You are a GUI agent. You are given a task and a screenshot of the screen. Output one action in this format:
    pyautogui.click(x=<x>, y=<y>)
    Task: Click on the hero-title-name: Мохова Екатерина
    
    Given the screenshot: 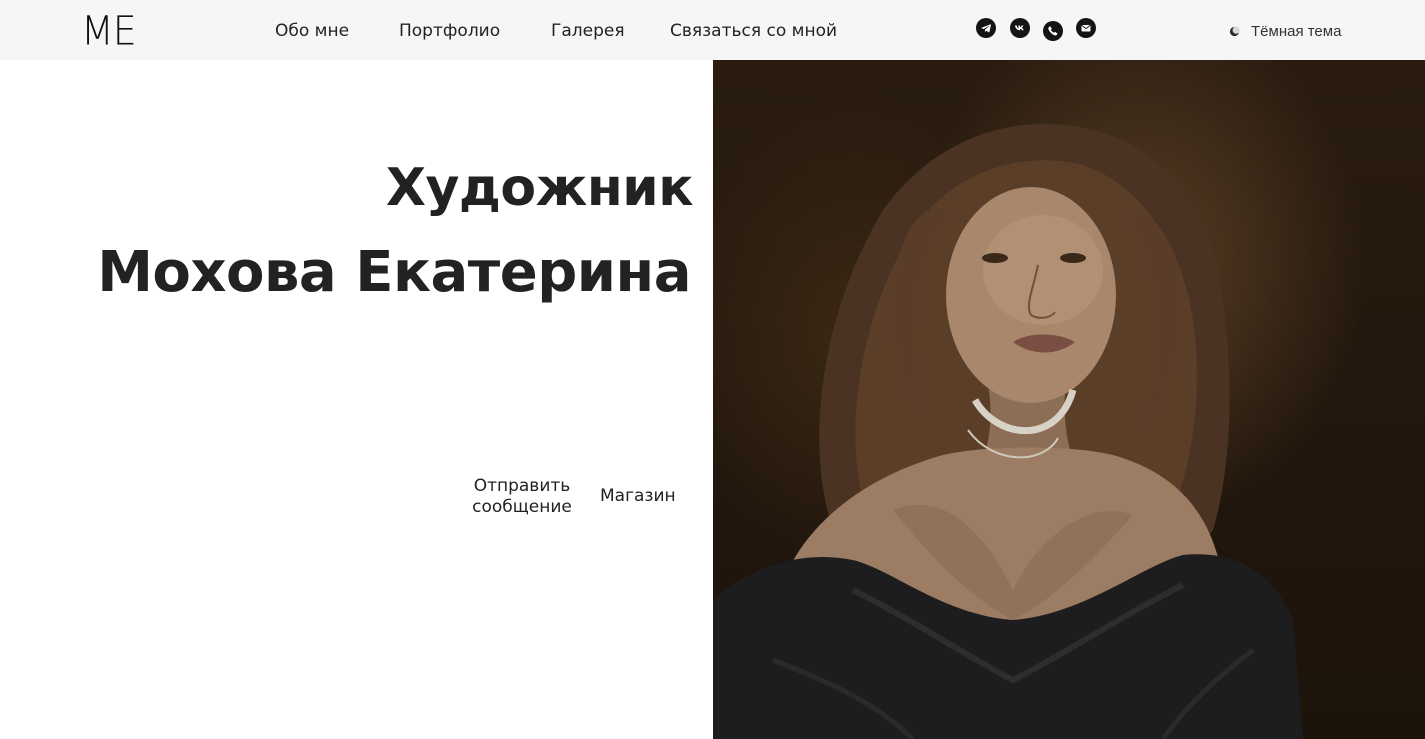 What is the action you would take?
    pyautogui.click(x=394, y=272)
    